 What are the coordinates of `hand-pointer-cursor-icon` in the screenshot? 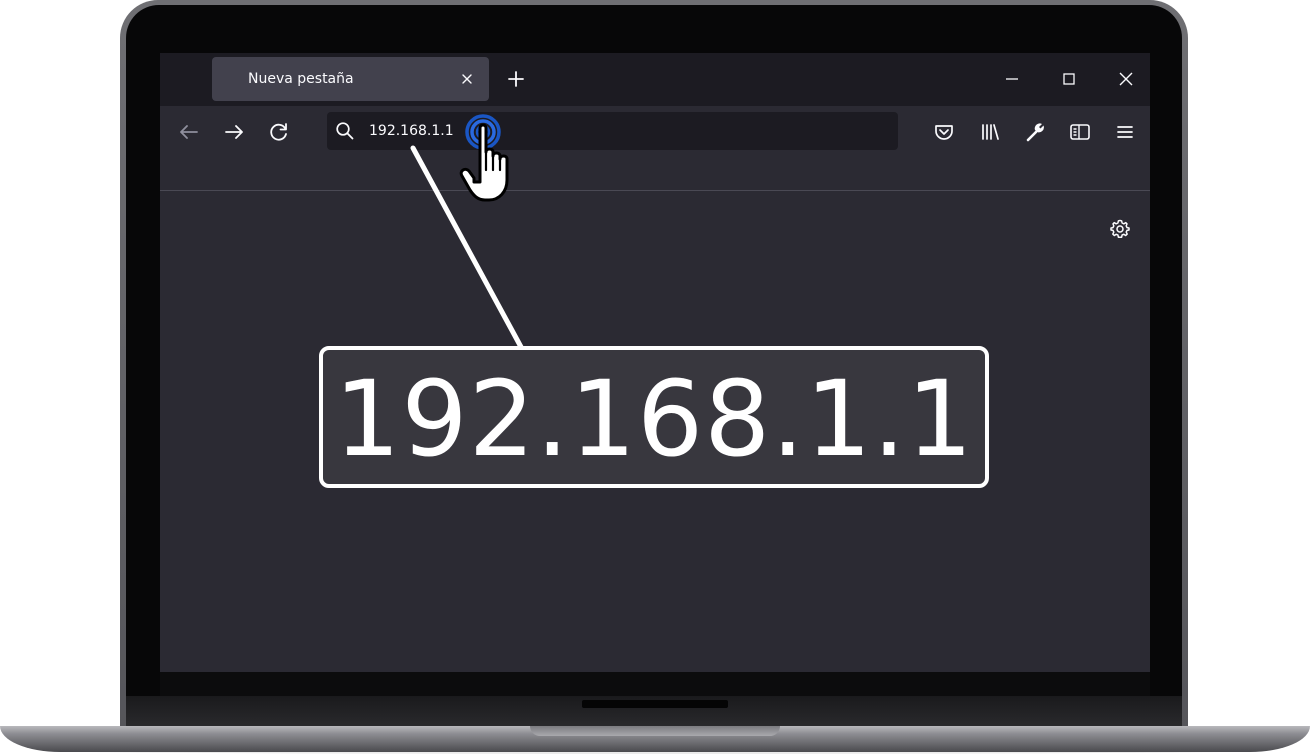 It's located at (484, 158).